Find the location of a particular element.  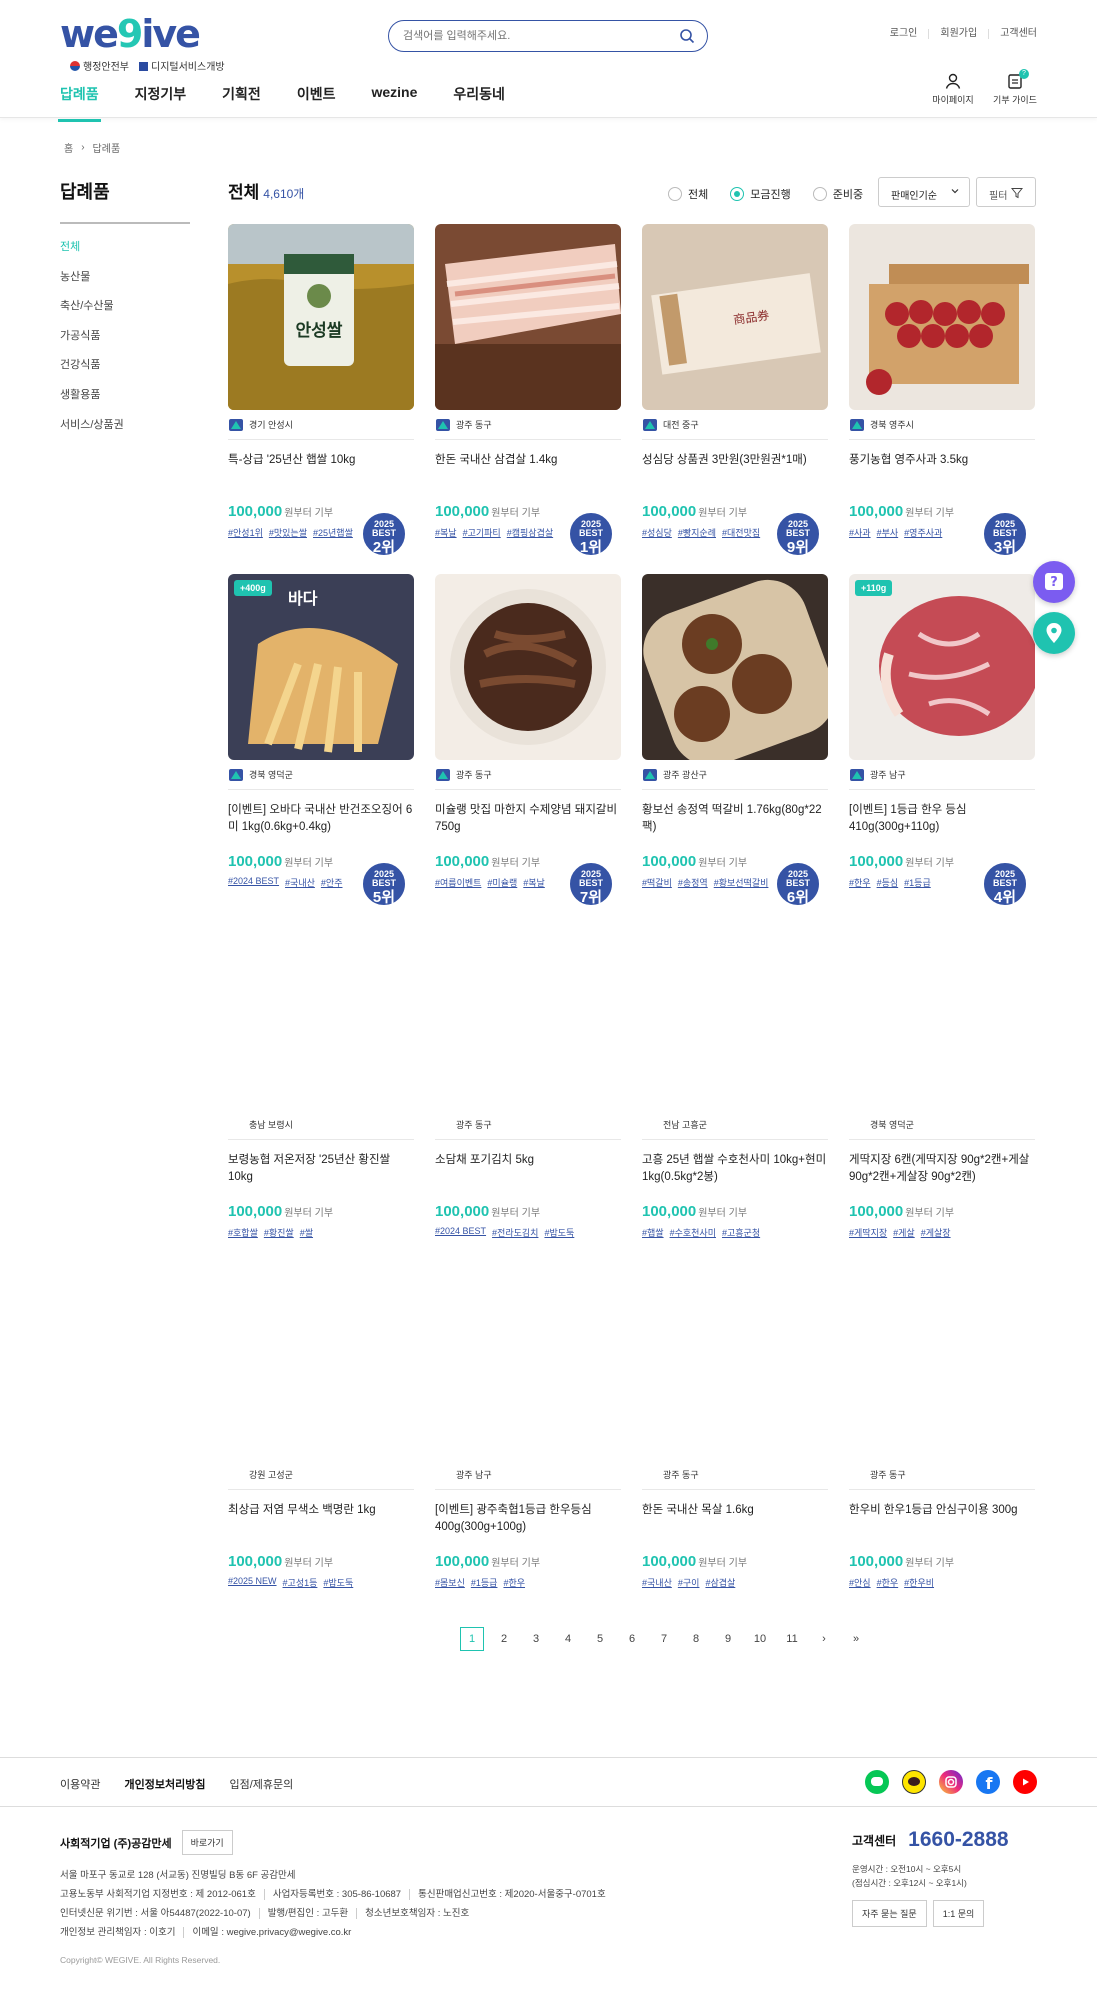

tag-link: #복날 is located at coordinates (446, 532).